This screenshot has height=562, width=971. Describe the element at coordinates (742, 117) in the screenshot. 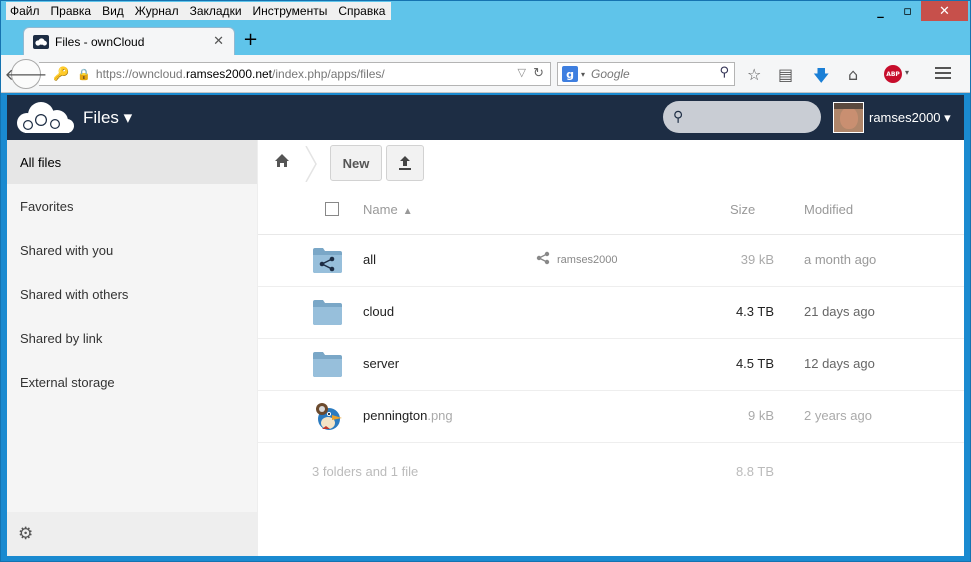

I see `owncloud-search-input: ⚲` at that location.